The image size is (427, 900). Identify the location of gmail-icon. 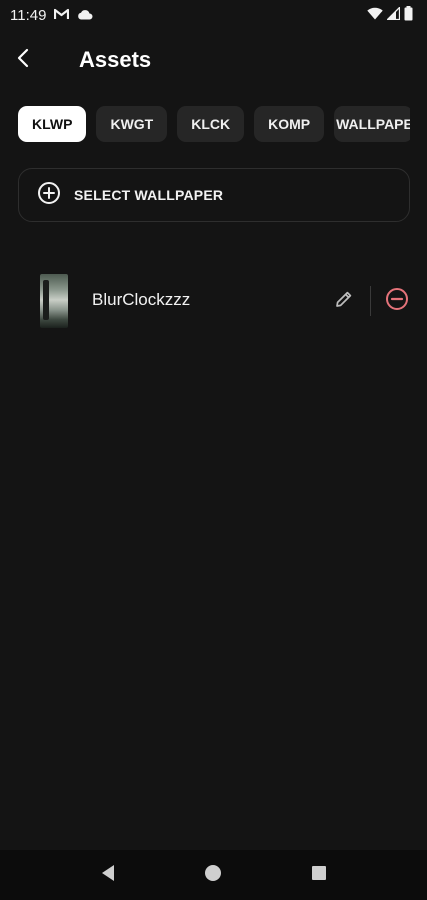
(62, 15).